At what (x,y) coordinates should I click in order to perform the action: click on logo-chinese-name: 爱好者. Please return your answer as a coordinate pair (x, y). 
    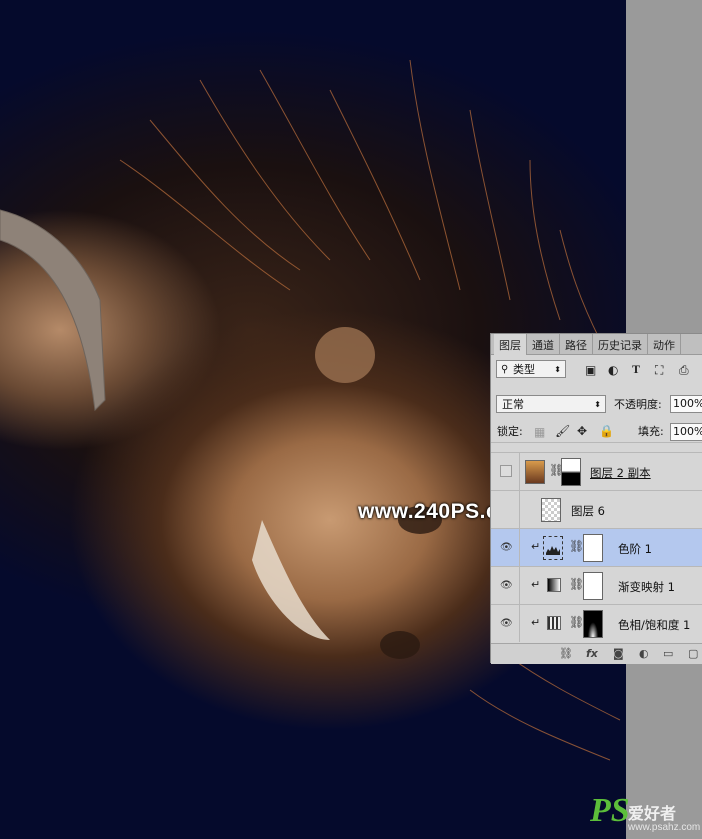
    Looking at the image, I should click on (652, 813).